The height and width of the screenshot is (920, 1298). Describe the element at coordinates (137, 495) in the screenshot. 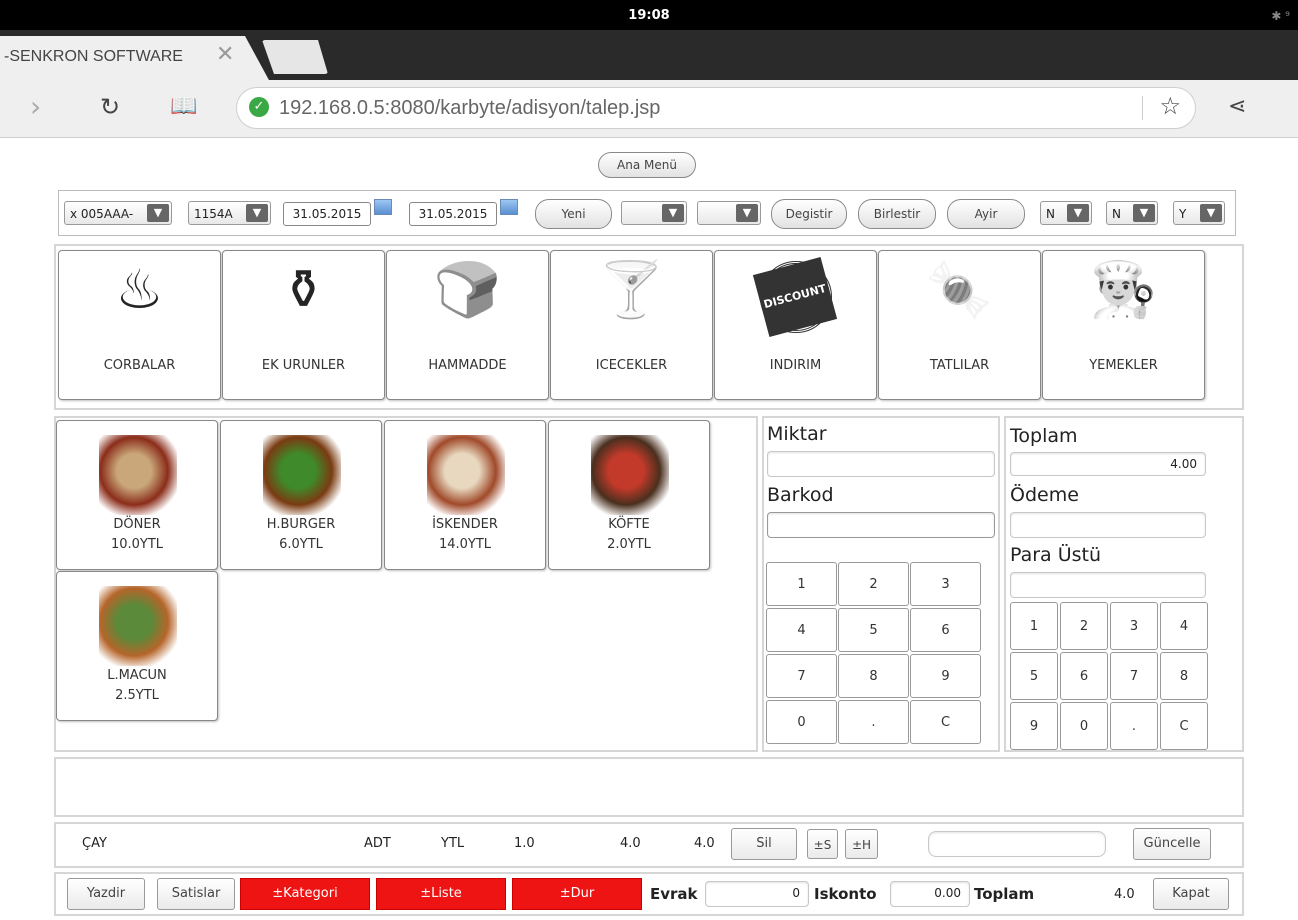

I see `product-tile: DÖNER 10.0YTL` at that location.